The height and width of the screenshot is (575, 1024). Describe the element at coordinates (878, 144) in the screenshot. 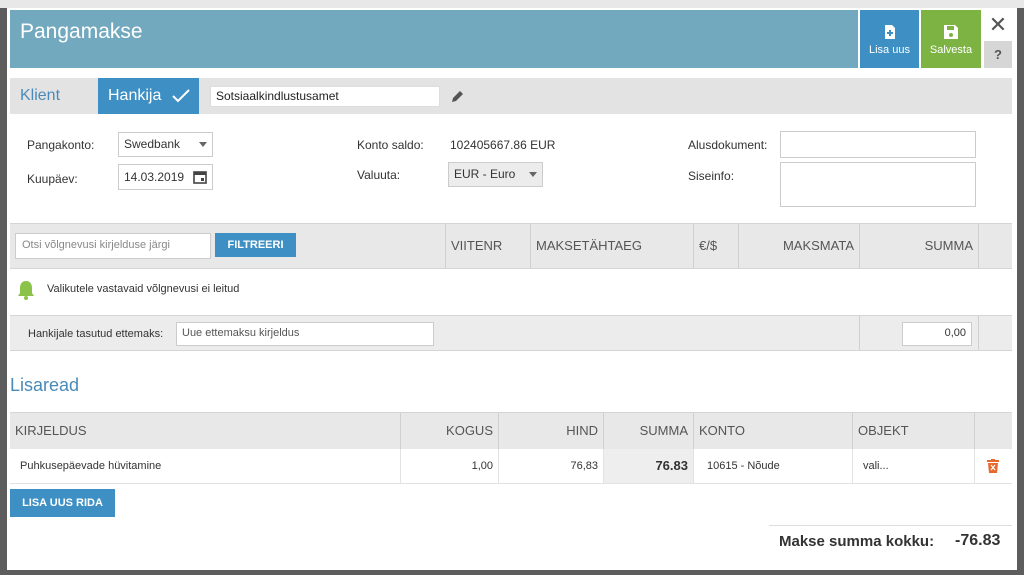

I see `document-input` at that location.